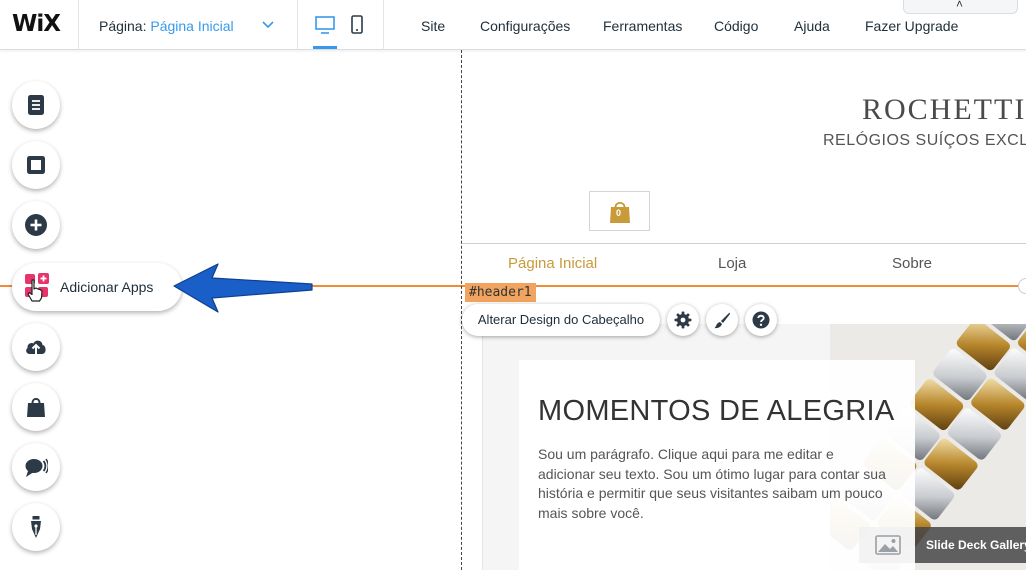 This screenshot has height=570, width=1026. What do you see at coordinates (107, 287) in the screenshot?
I see `add-apps-label: Adicionar Apps` at bounding box center [107, 287].